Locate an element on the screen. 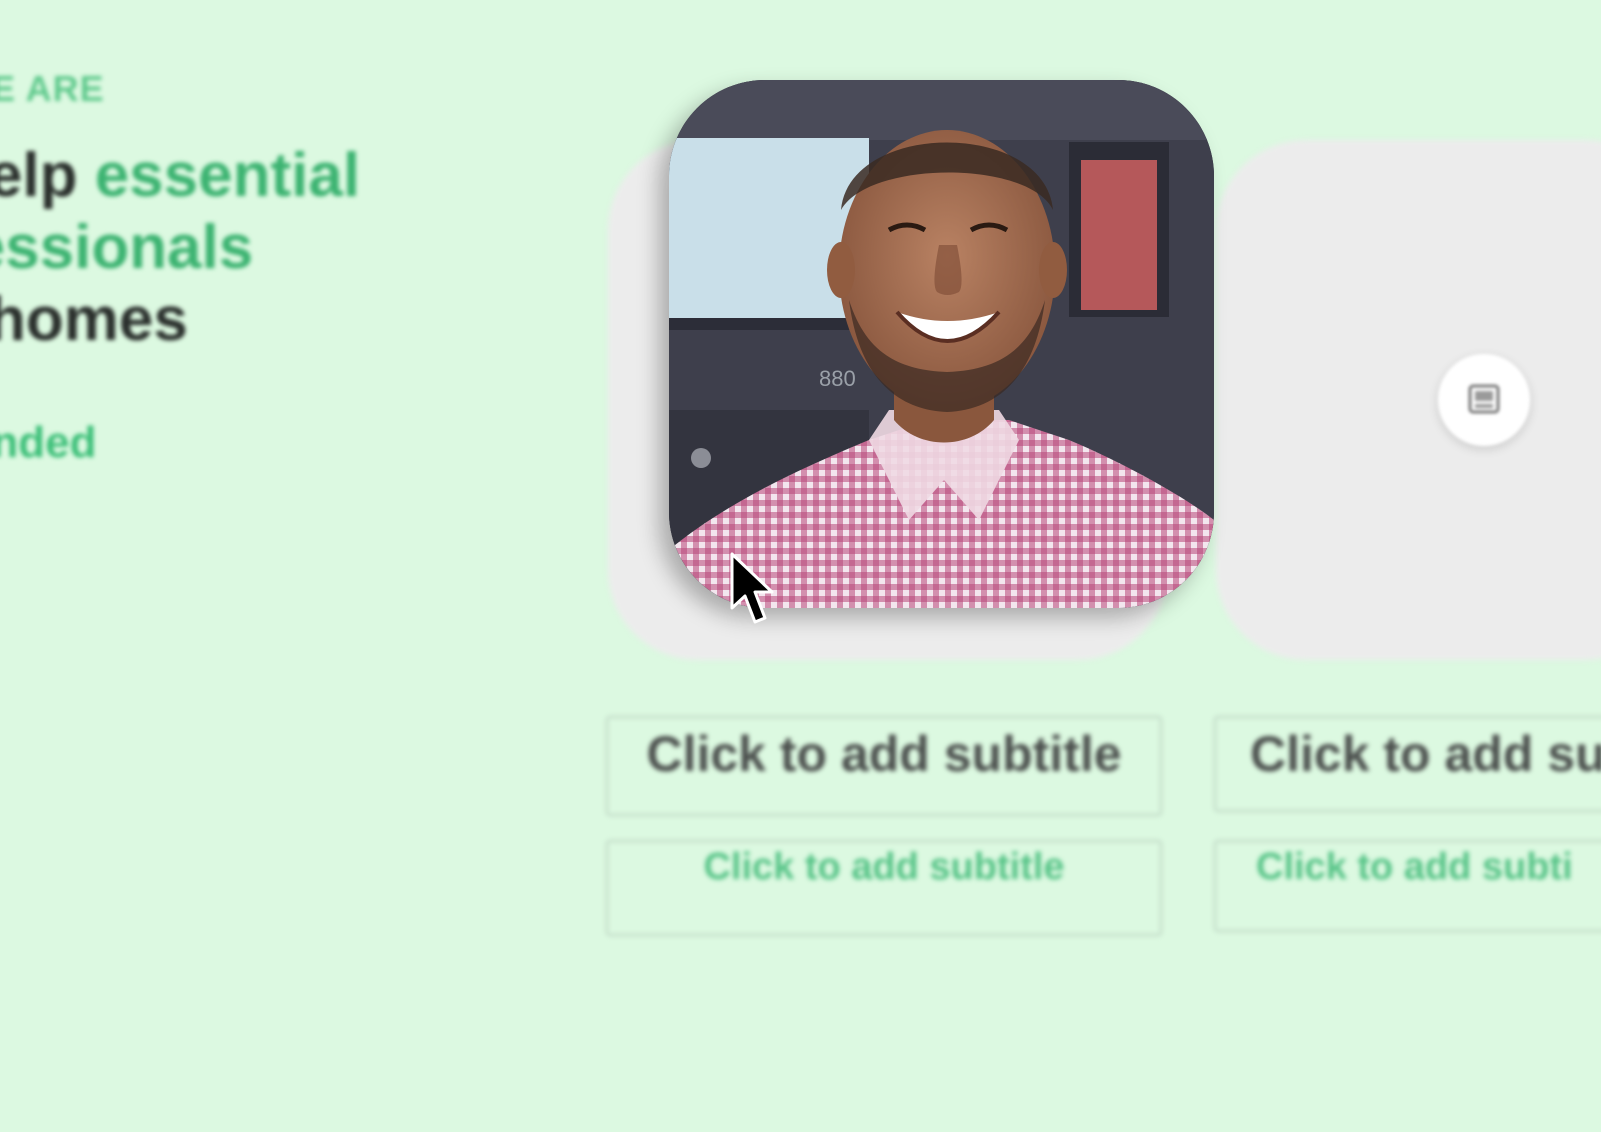 This screenshot has width=1601, height=1132. card-1-subtitle-field: Click to add subtitle is located at coordinates (884, 766).